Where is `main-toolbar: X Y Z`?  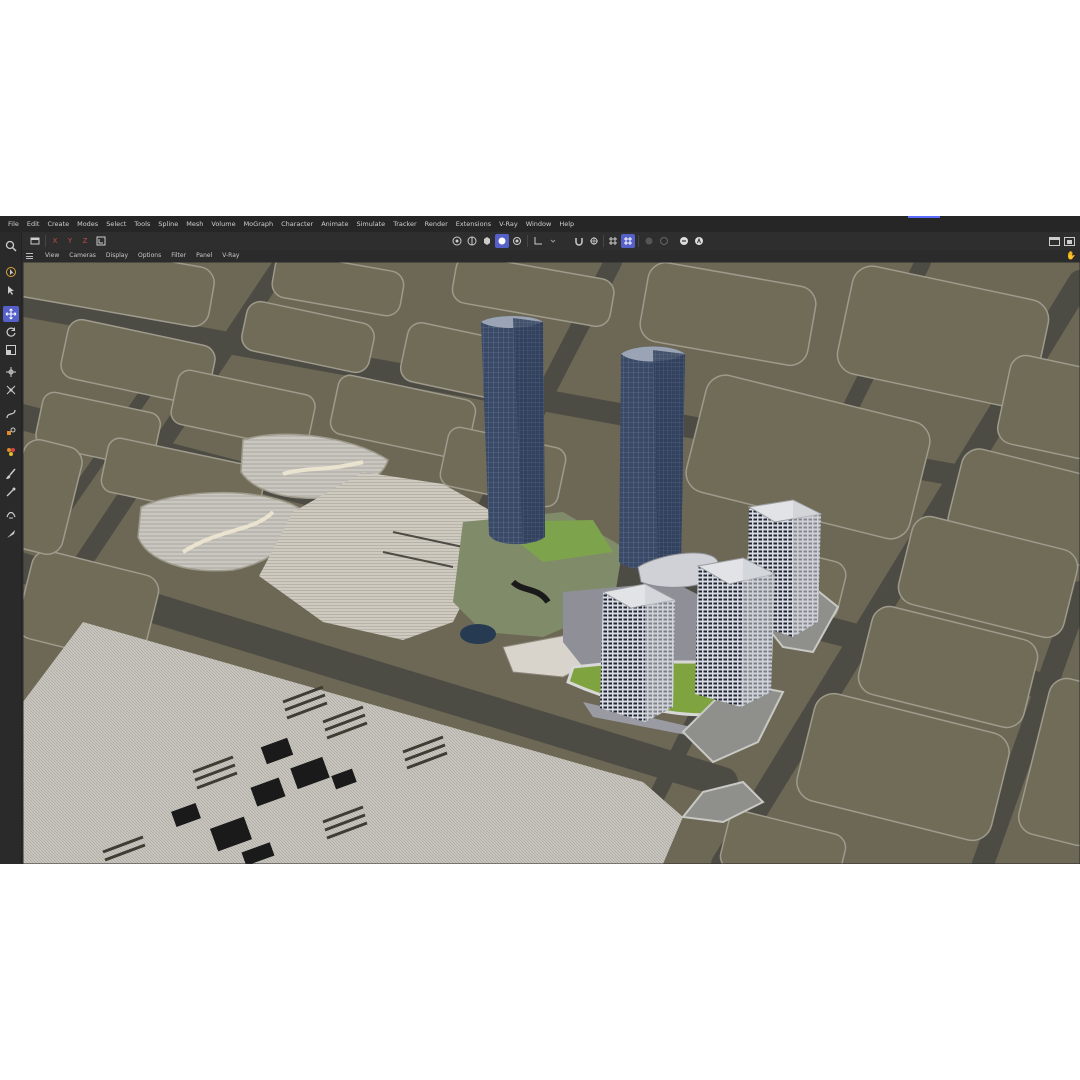 main-toolbar: X Y Z is located at coordinates (540, 241).